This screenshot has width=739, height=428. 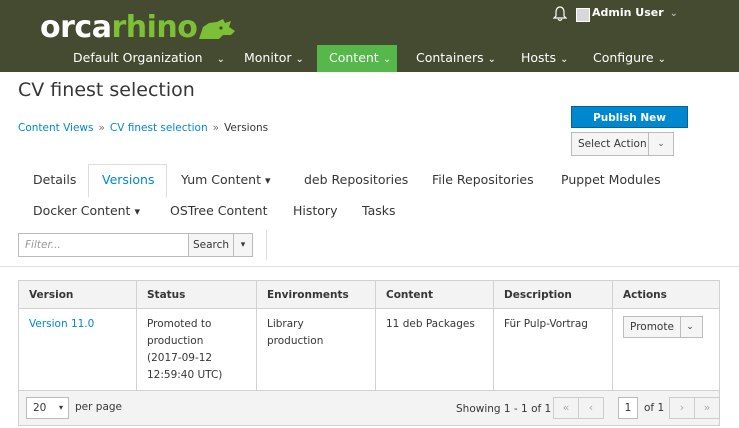 I want to click on rhino-head-icon, so click(x=217, y=29).